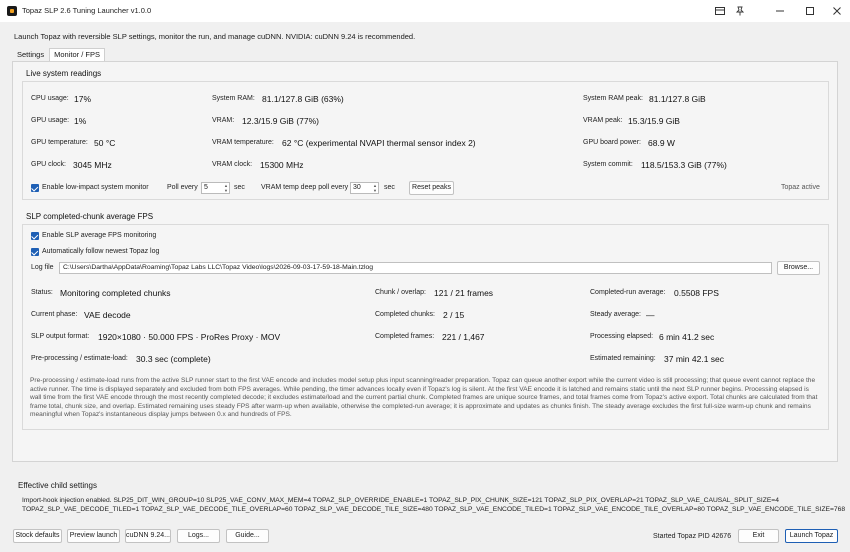 The height and width of the screenshot is (552, 850). I want to click on board-power-value: 68.9 W, so click(661, 143).